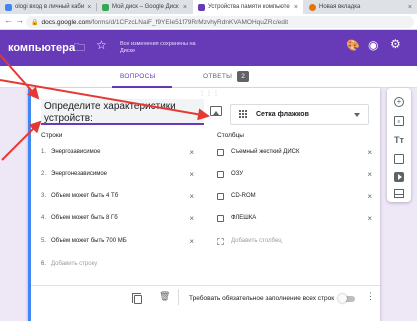 This screenshot has height=321, width=417. I want to click on row-label: Объем может быть 8 Гб, so click(84, 218).